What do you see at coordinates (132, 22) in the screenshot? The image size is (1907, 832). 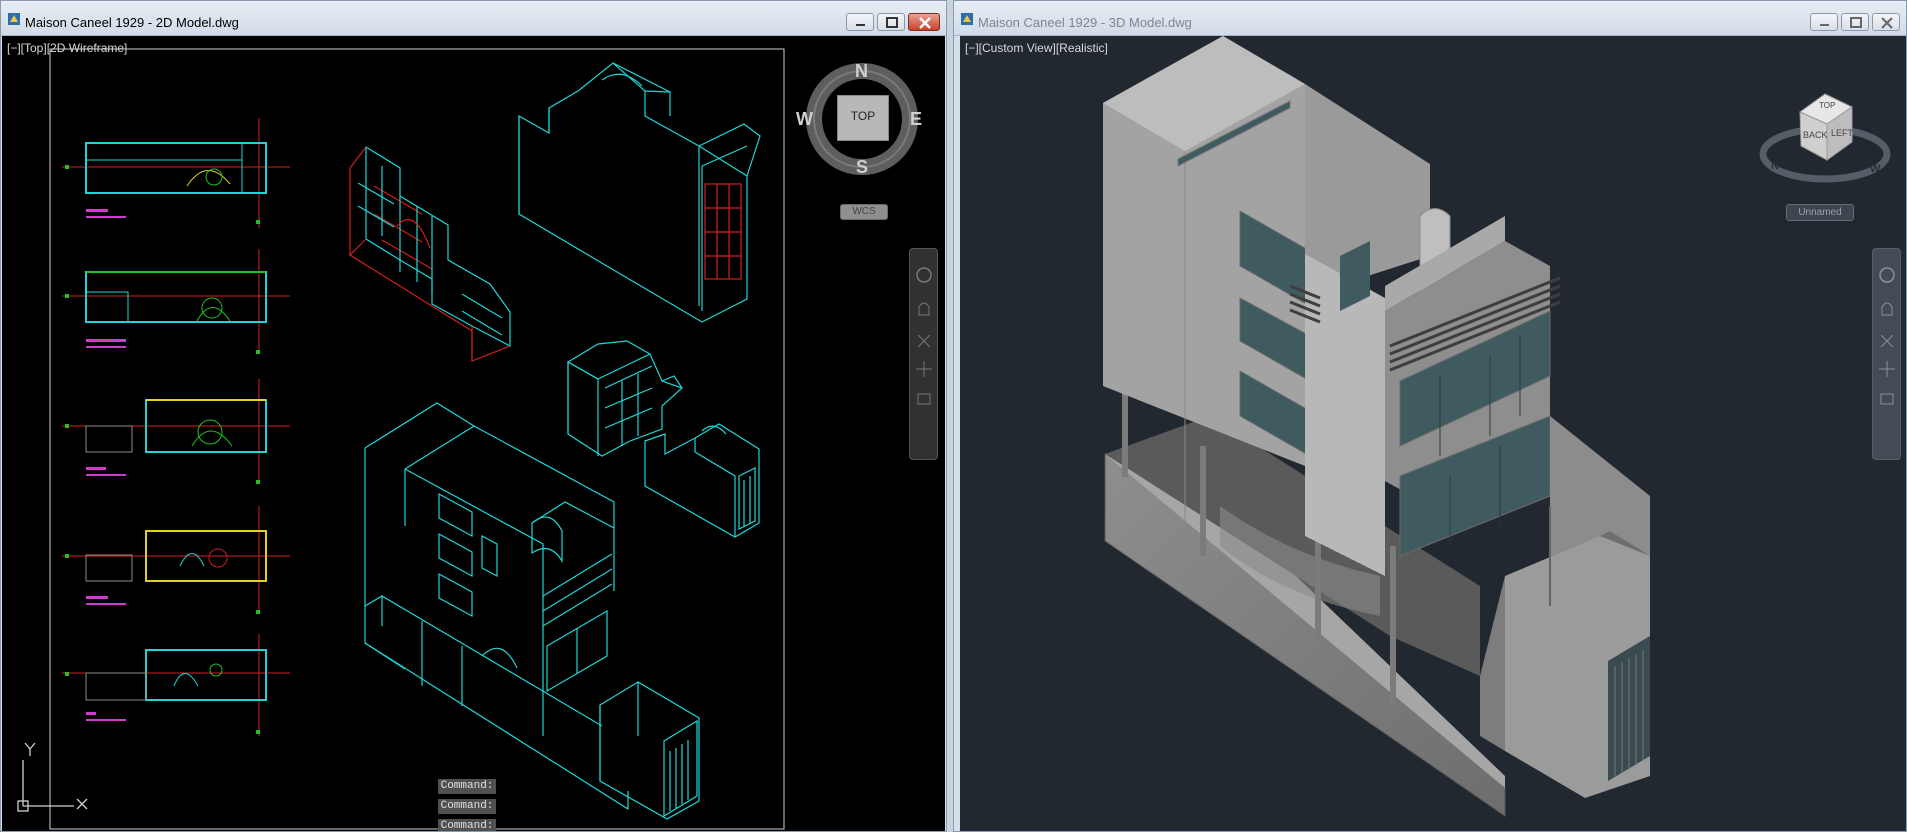 I see `window-title: Maison Caneel 1929 - 2D Model.dwg` at bounding box center [132, 22].